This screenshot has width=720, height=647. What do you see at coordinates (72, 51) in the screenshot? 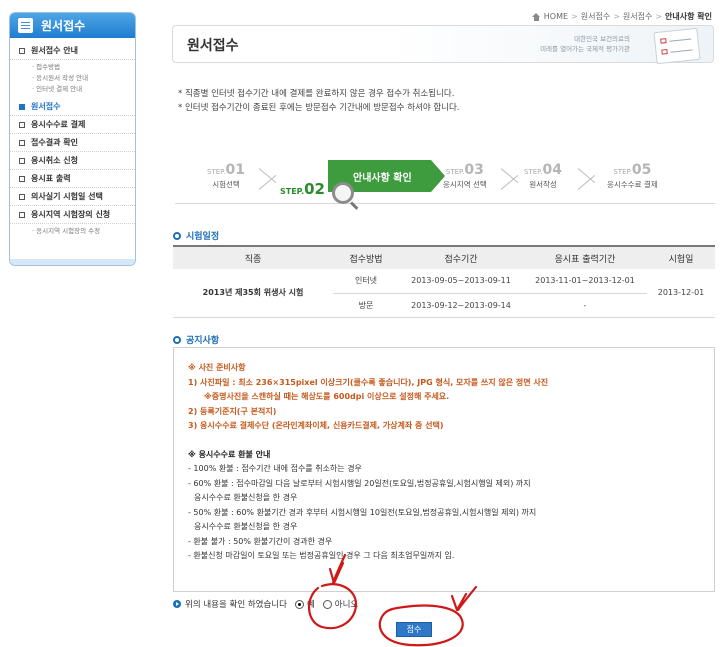
I see `sidebar-item-guide: 원서접수 안내` at bounding box center [72, 51].